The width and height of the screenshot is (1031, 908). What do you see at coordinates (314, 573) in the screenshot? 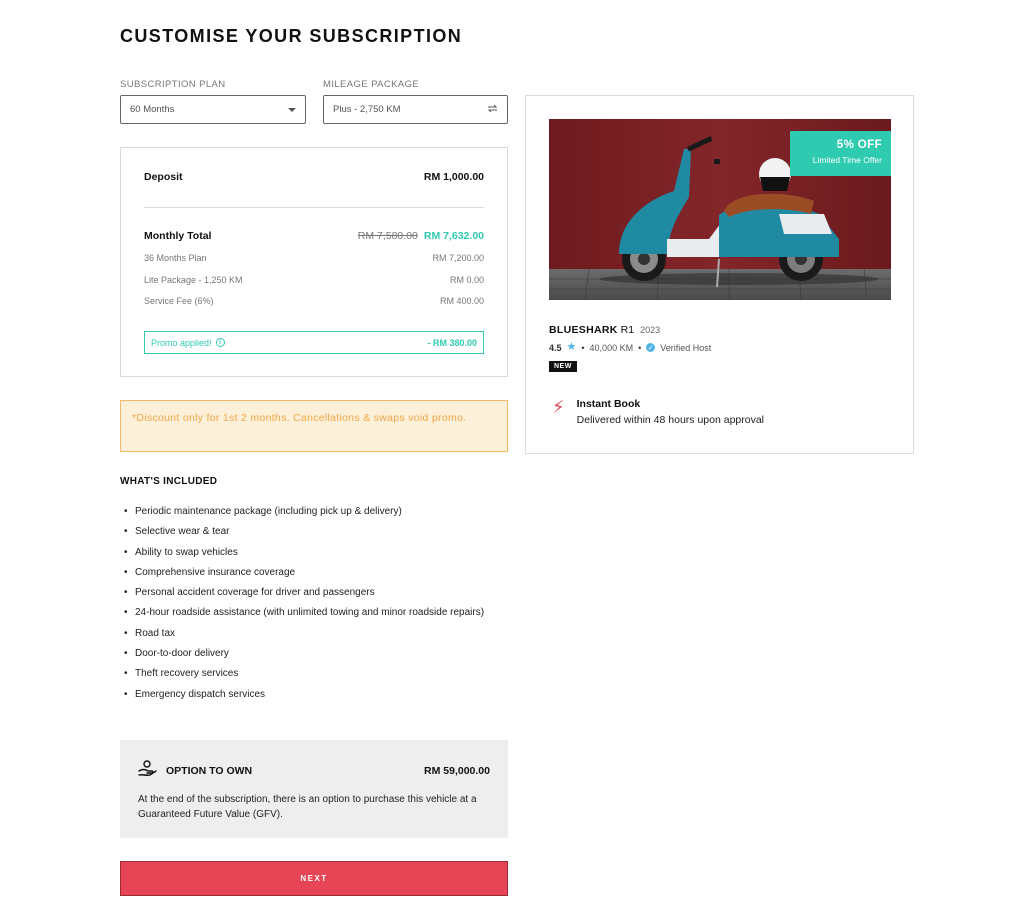
I see `list-item: Comprehensive insurance coverage` at bounding box center [314, 573].